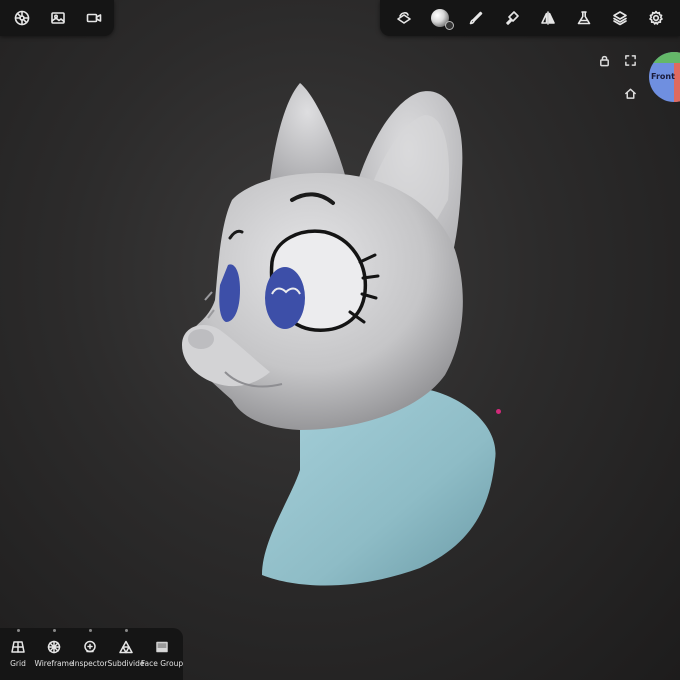  I want to click on image-icon, so click(58, 18).